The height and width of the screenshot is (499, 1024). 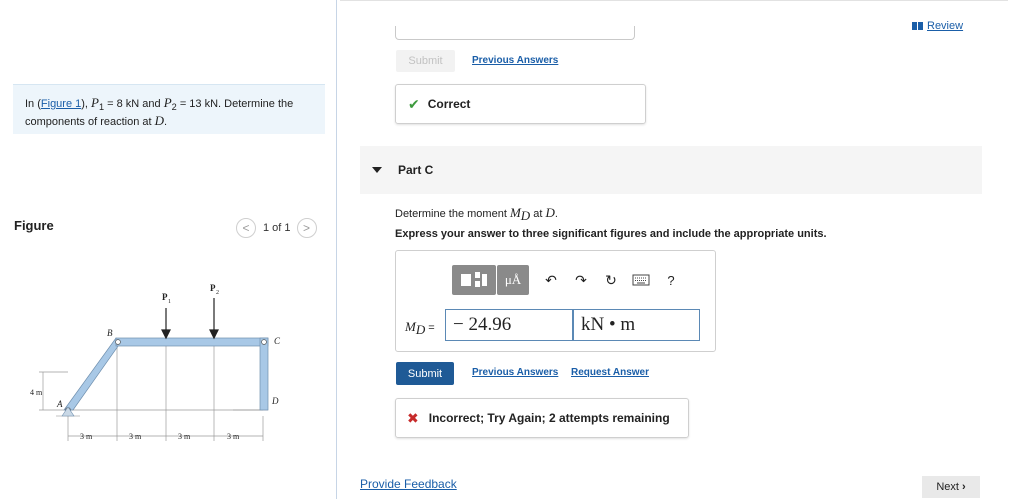 What do you see at coordinates (61, 104) in the screenshot?
I see `figure-link: Figure 1` at bounding box center [61, 104].